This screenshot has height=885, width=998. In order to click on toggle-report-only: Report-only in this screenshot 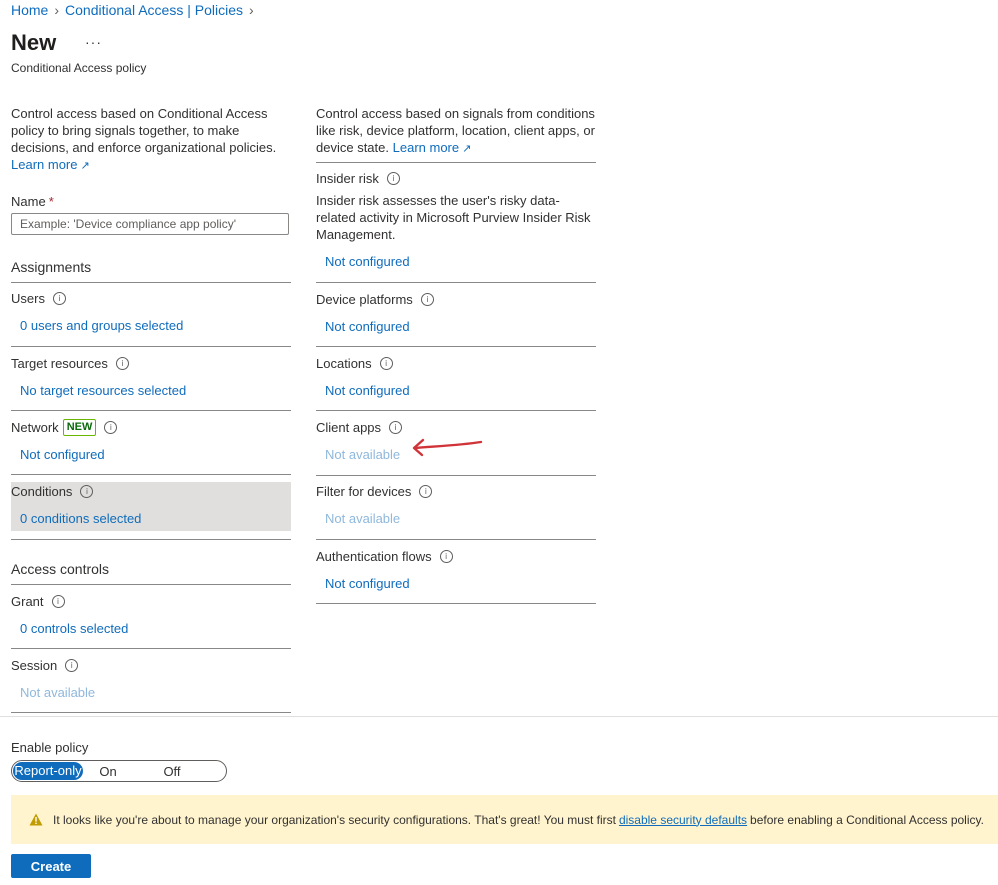, I will do `click(48, 771)`.